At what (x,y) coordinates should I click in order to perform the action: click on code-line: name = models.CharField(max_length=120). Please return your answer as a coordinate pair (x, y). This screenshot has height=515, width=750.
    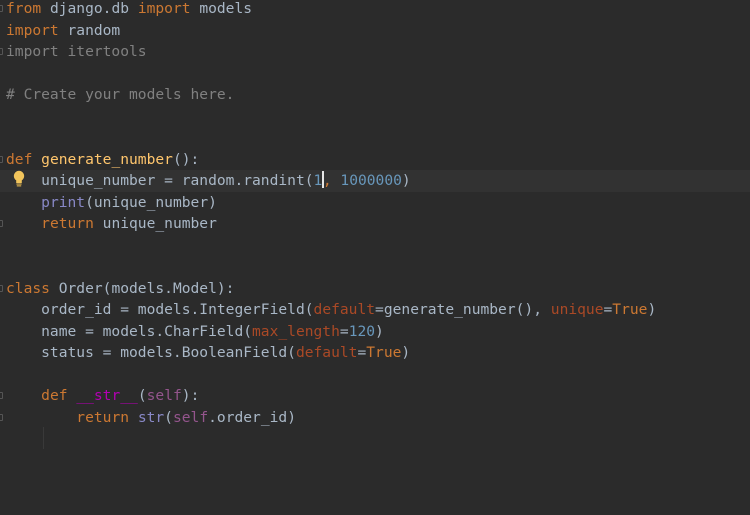
    Looking at the image, I should click on (375, 332).